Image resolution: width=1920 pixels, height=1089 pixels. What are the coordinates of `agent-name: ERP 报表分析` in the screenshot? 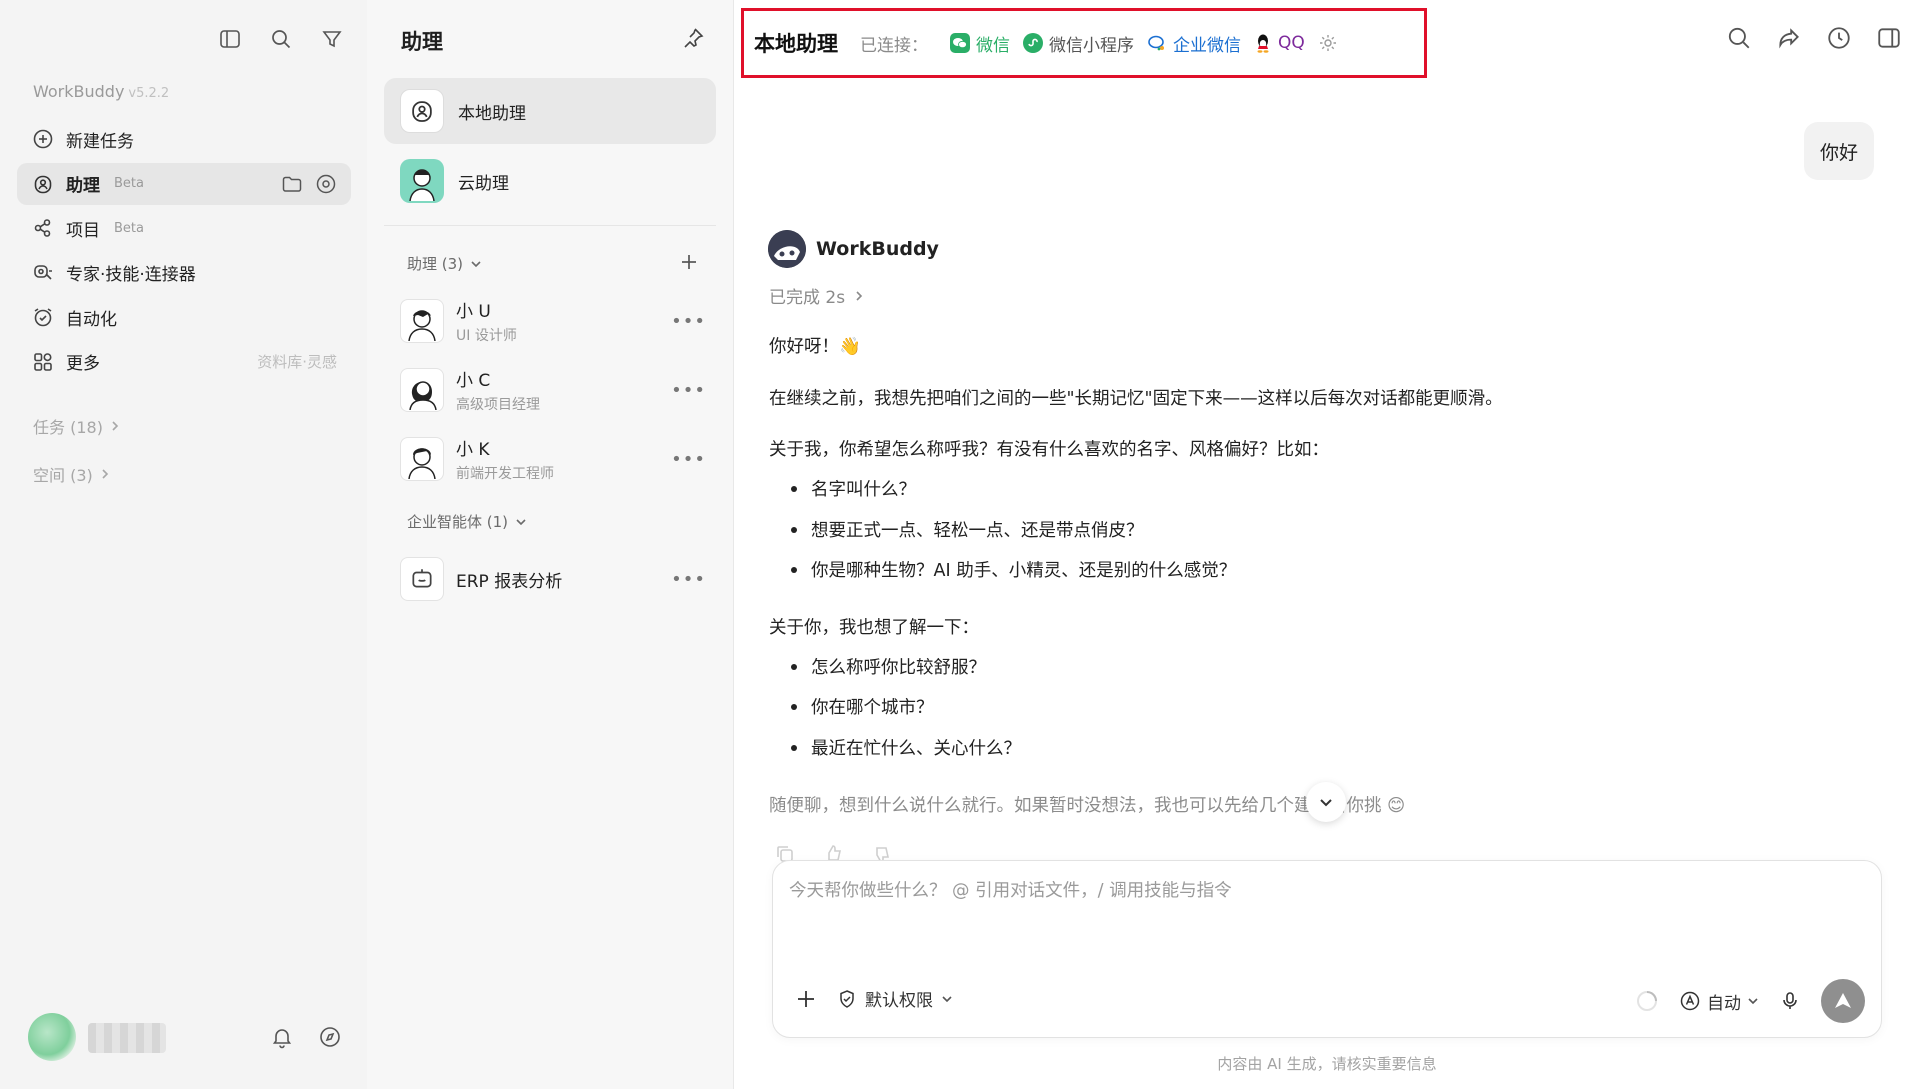 It's located at (509, 581).